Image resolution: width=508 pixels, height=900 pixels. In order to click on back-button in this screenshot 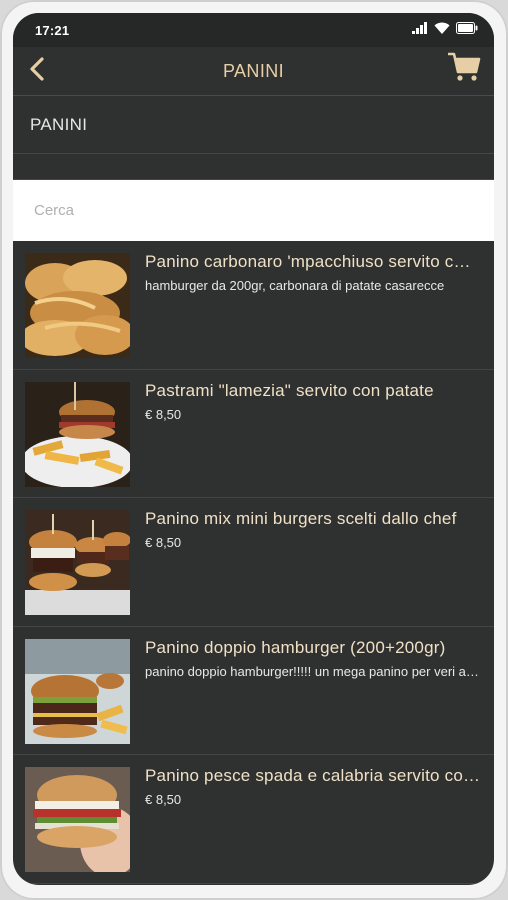, I will do `click(37, 71)`.